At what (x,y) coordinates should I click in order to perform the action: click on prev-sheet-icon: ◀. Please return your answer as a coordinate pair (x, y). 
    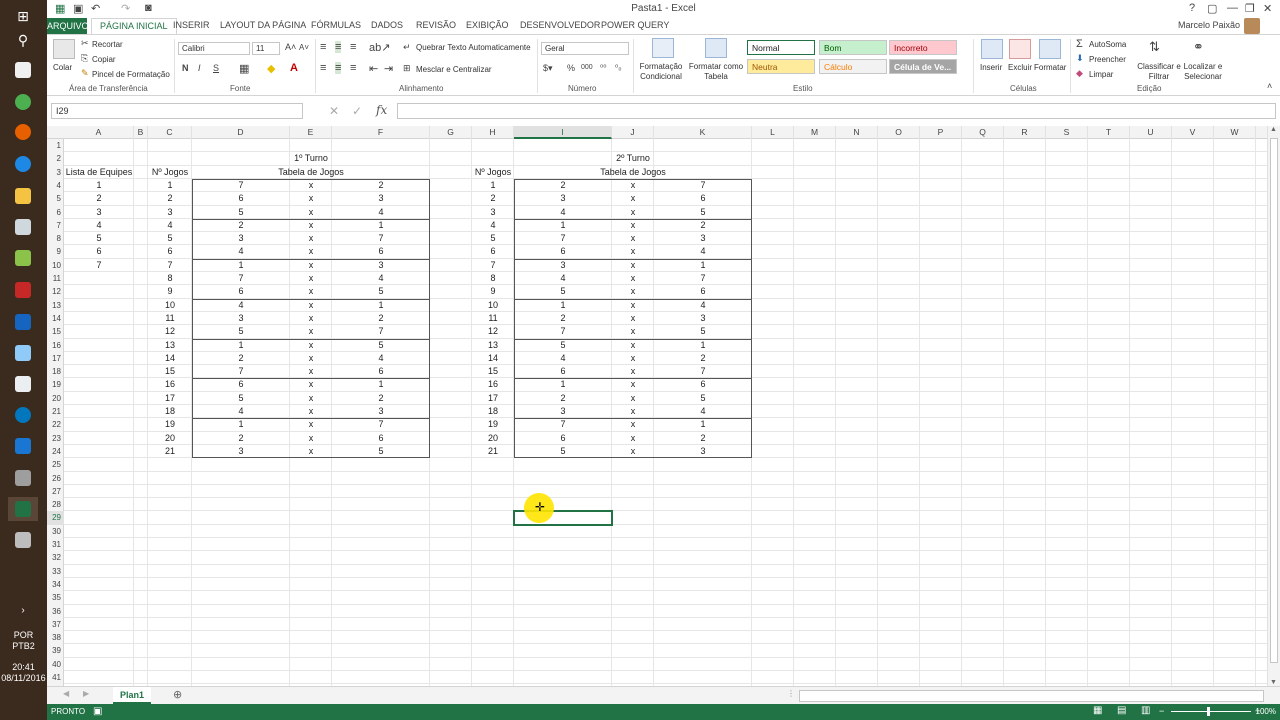
    Looking at the image, I should click on (66, 693).